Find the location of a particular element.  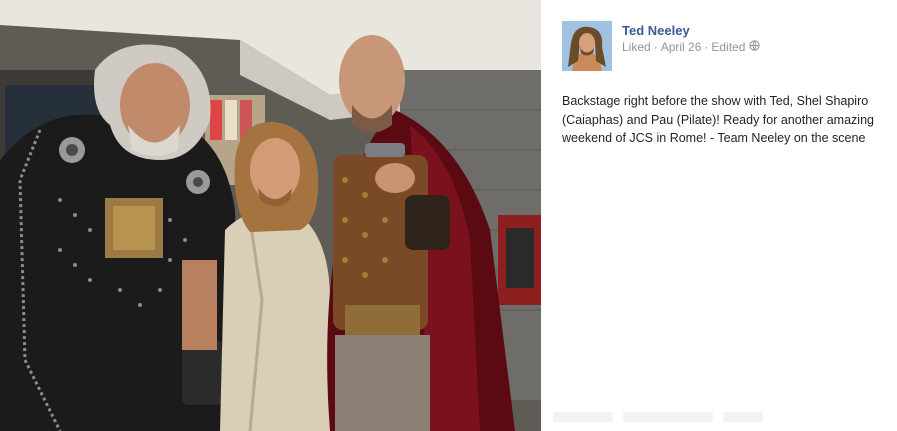

globe-icon is located at coordinates (755, 47).